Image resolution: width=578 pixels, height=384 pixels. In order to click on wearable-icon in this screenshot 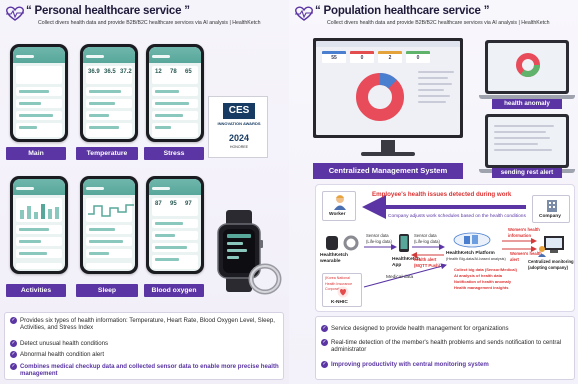, I will do `click(342, 243)`.